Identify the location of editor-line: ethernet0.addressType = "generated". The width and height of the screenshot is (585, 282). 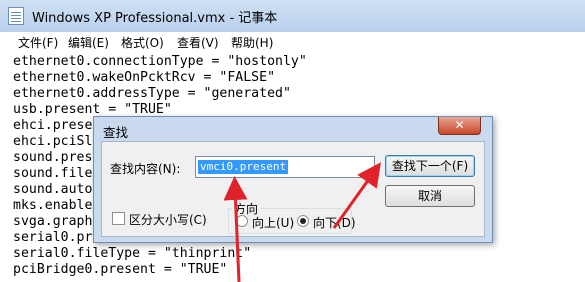
(152, 93).